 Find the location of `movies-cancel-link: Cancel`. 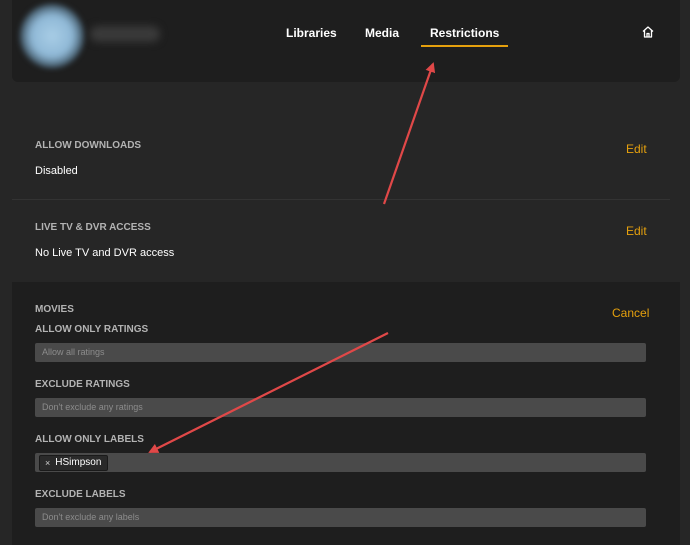

movies-cancel-link: Cancel is located at coordinates (630, 313).